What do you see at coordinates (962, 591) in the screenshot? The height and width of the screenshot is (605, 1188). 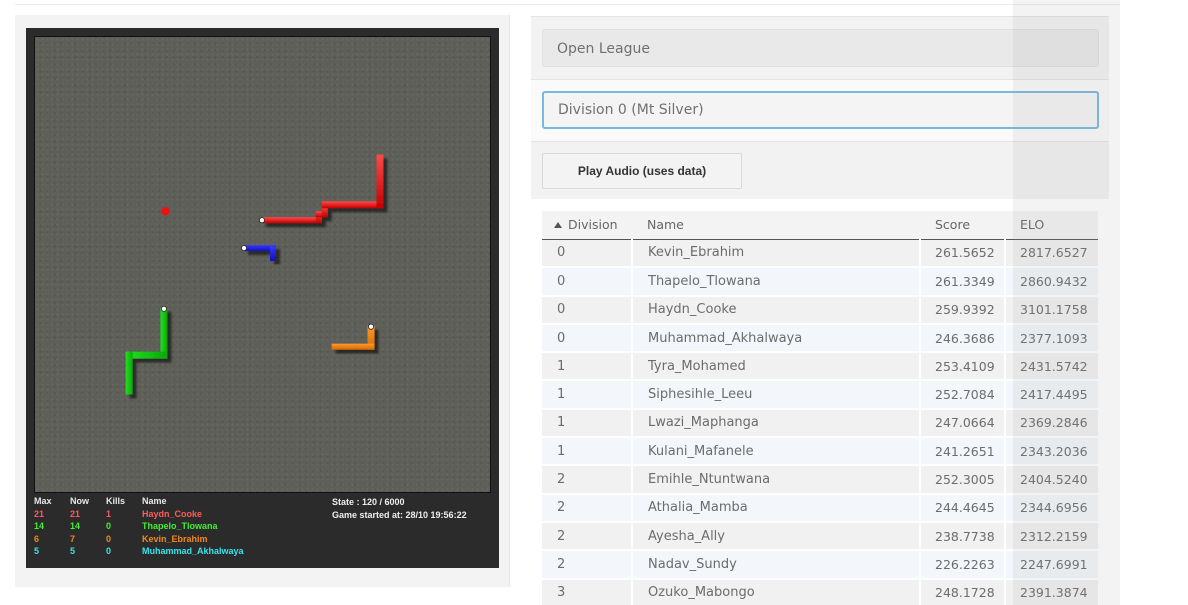 I see `cell-score: 248.1728` at bounding box center [962, 591].